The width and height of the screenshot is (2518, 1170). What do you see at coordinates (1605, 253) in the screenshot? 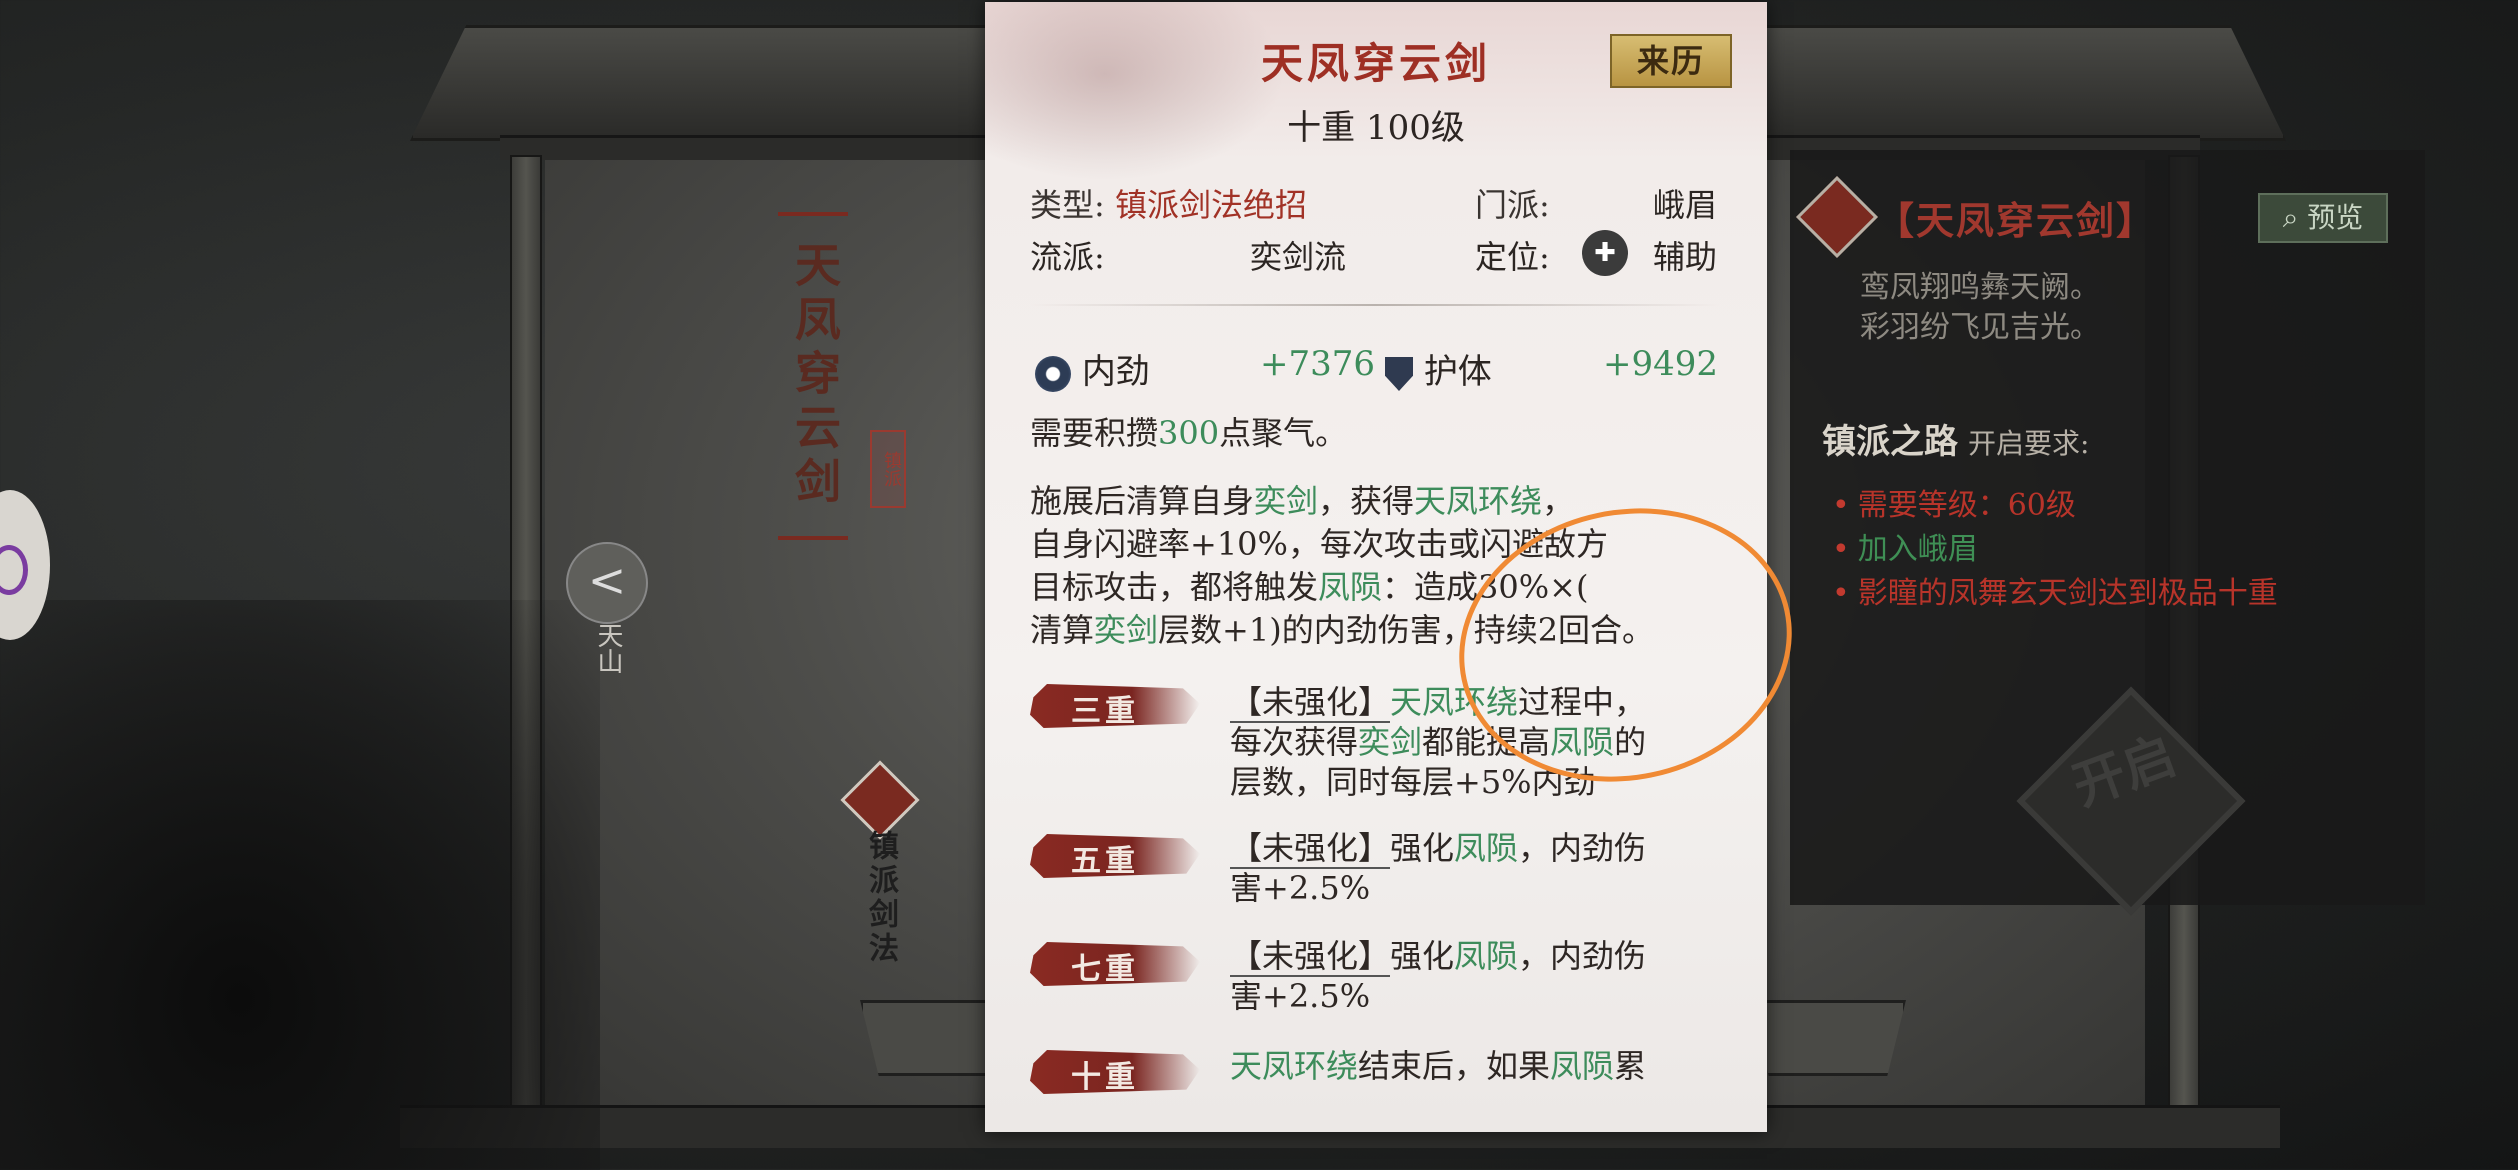
I see `support-role-icon: ✚` at bounding box center [1605, 253].